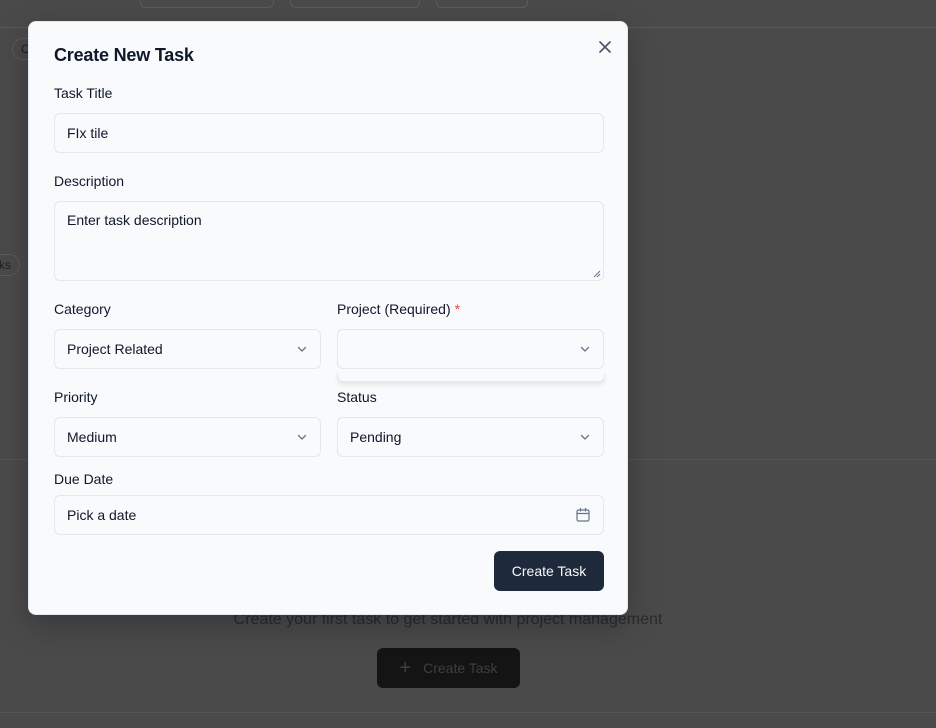 The height and width of the screenshot is (728, 936). Describe the element at coordinates (460, 668) in the screenshot. I see `background-create-task-label: Create Task` at that location.